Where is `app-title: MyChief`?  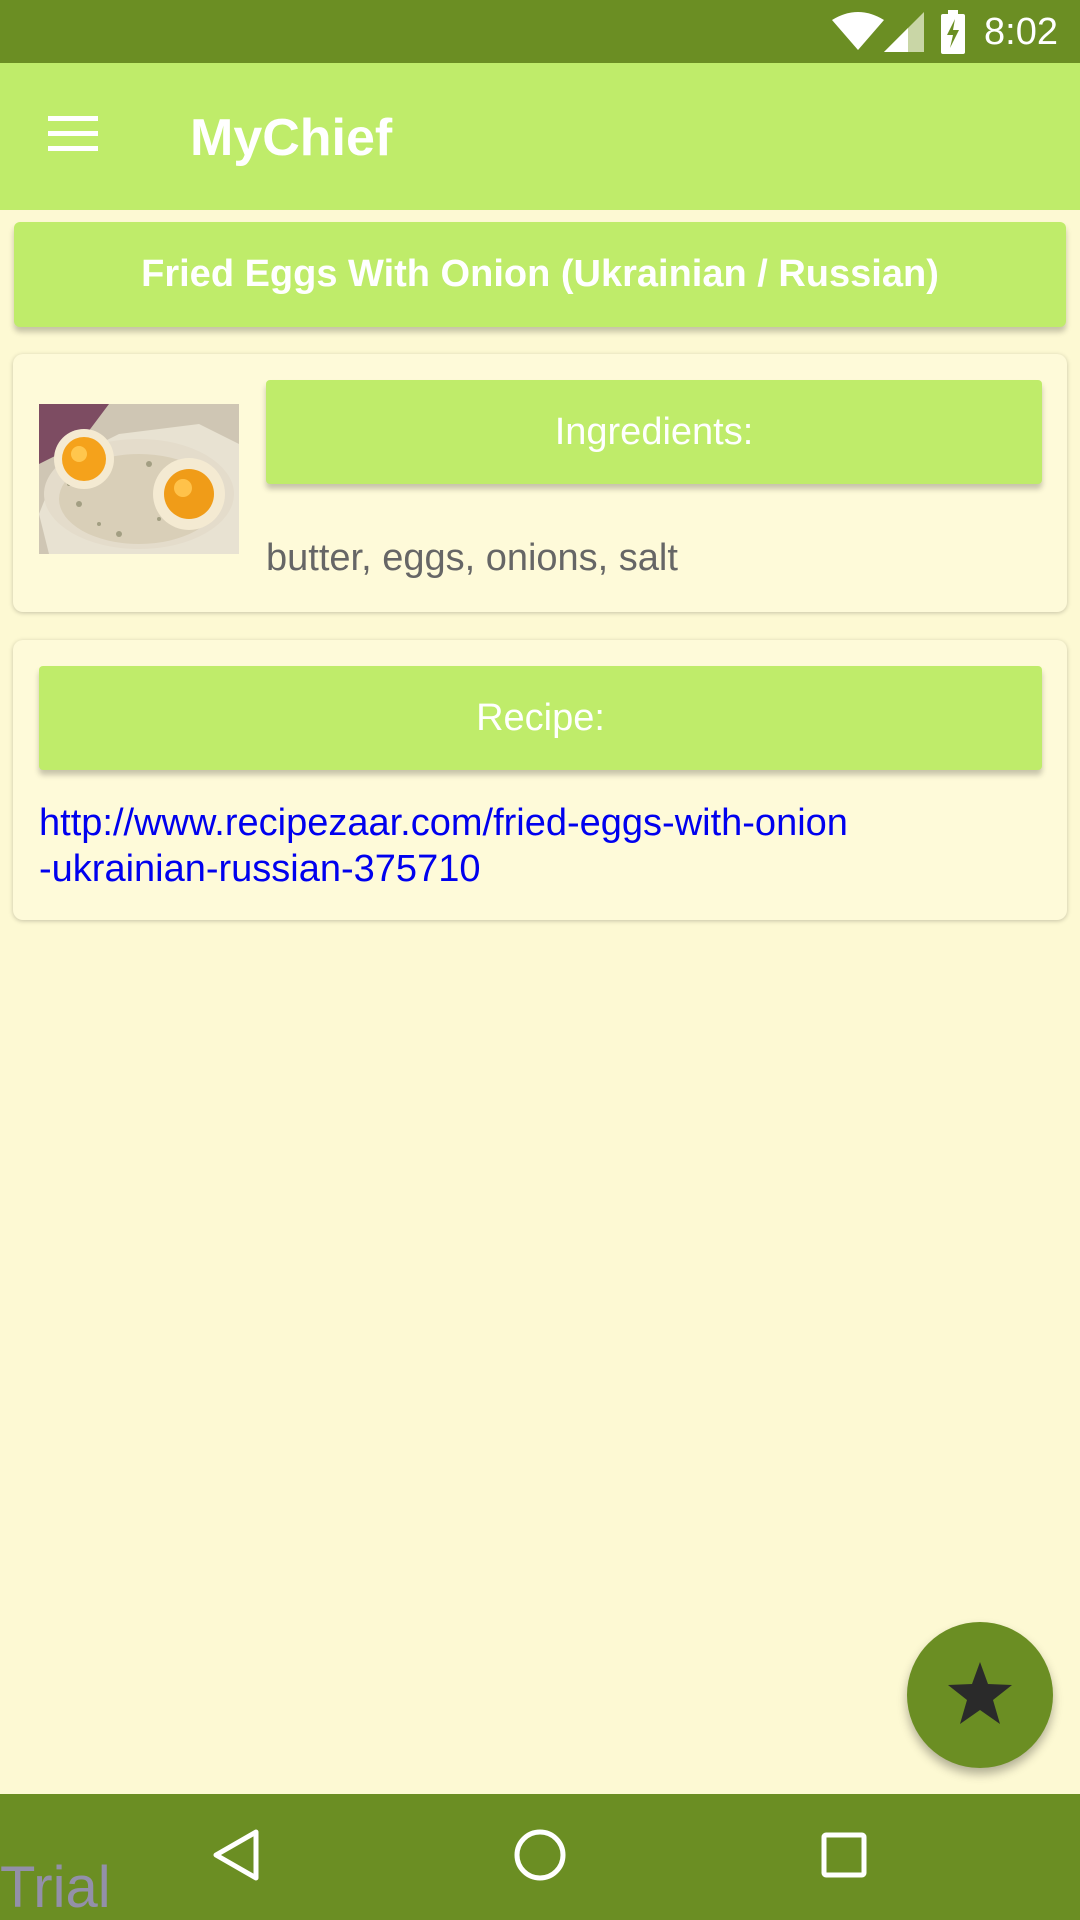
app-title: MyChief is located at coordinates (291, 138).